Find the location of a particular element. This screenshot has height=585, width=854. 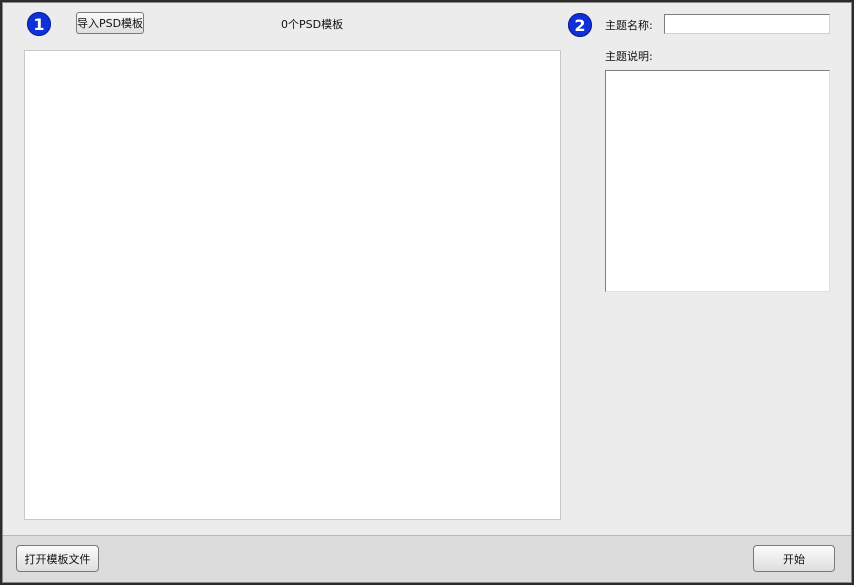

theme-name-label: 主题名称: is located at coordinates (629, 25).